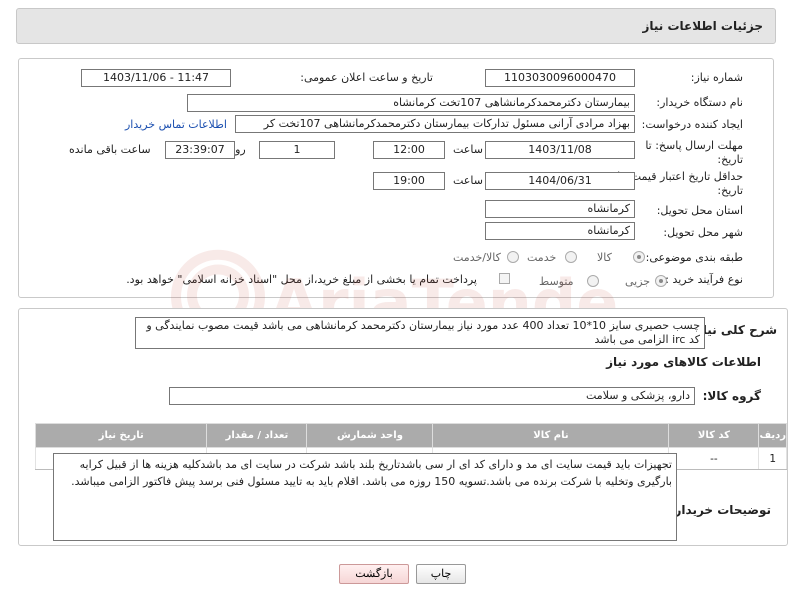 This screenshot has height=598, width=789. What do you see at coordinates (694, 145) in the screenshot?
I see `deadline-label: مهلت ارسال پاسخ: تا` at bounding box center [694, 145].